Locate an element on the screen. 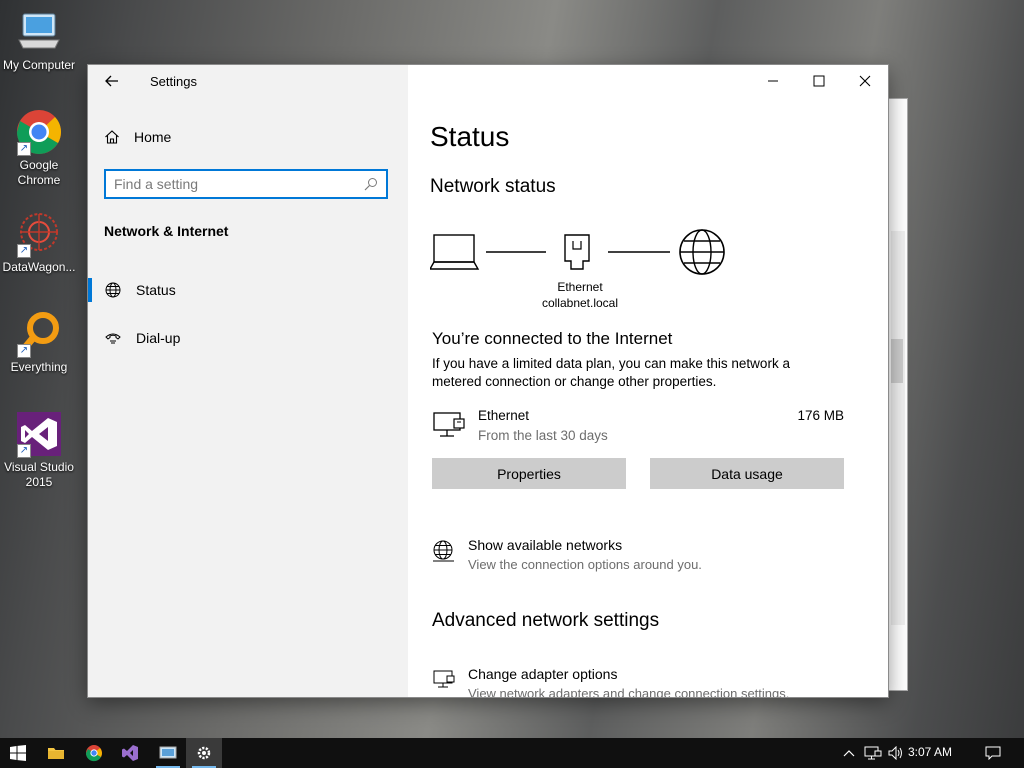 Image resolution: width=1024 pixels, height=768 pixels. desktop-icon-chrome: ↗ Google Chrome is located at coordinates (39, 148).